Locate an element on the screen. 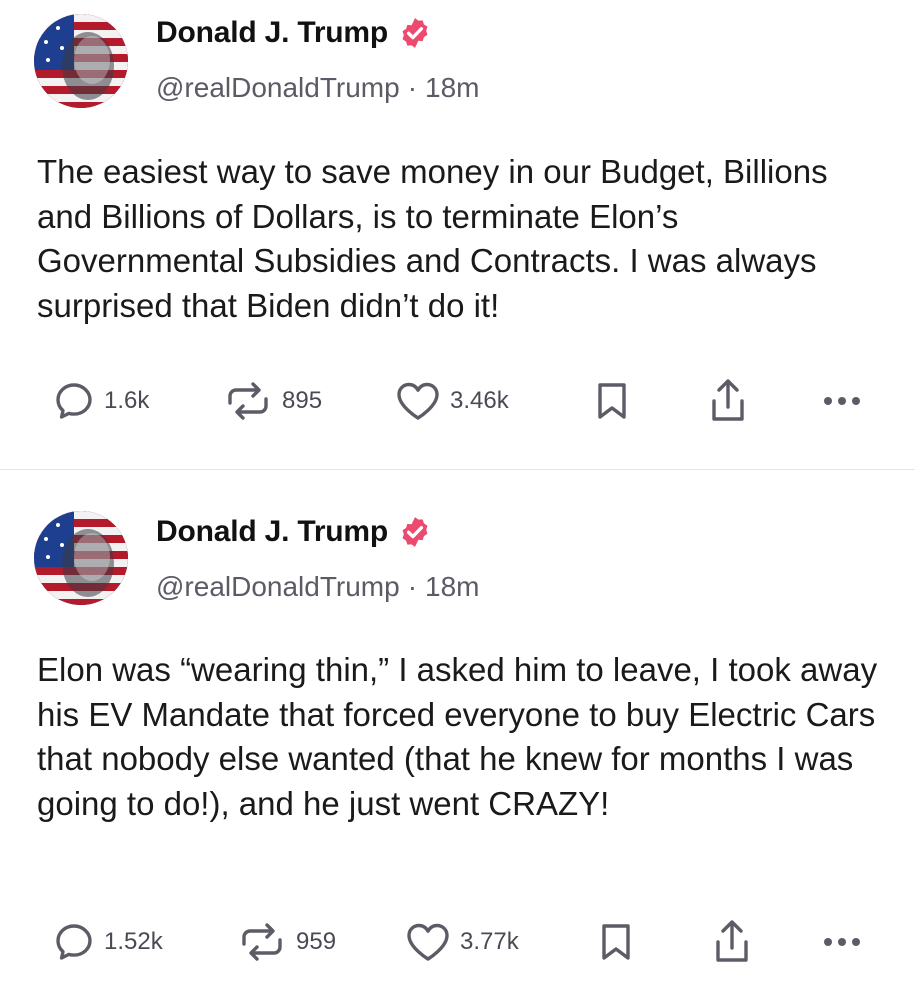 This screenshot has width=915, height=1000. like-button: 3.46k is located at coordinates (451, 401).